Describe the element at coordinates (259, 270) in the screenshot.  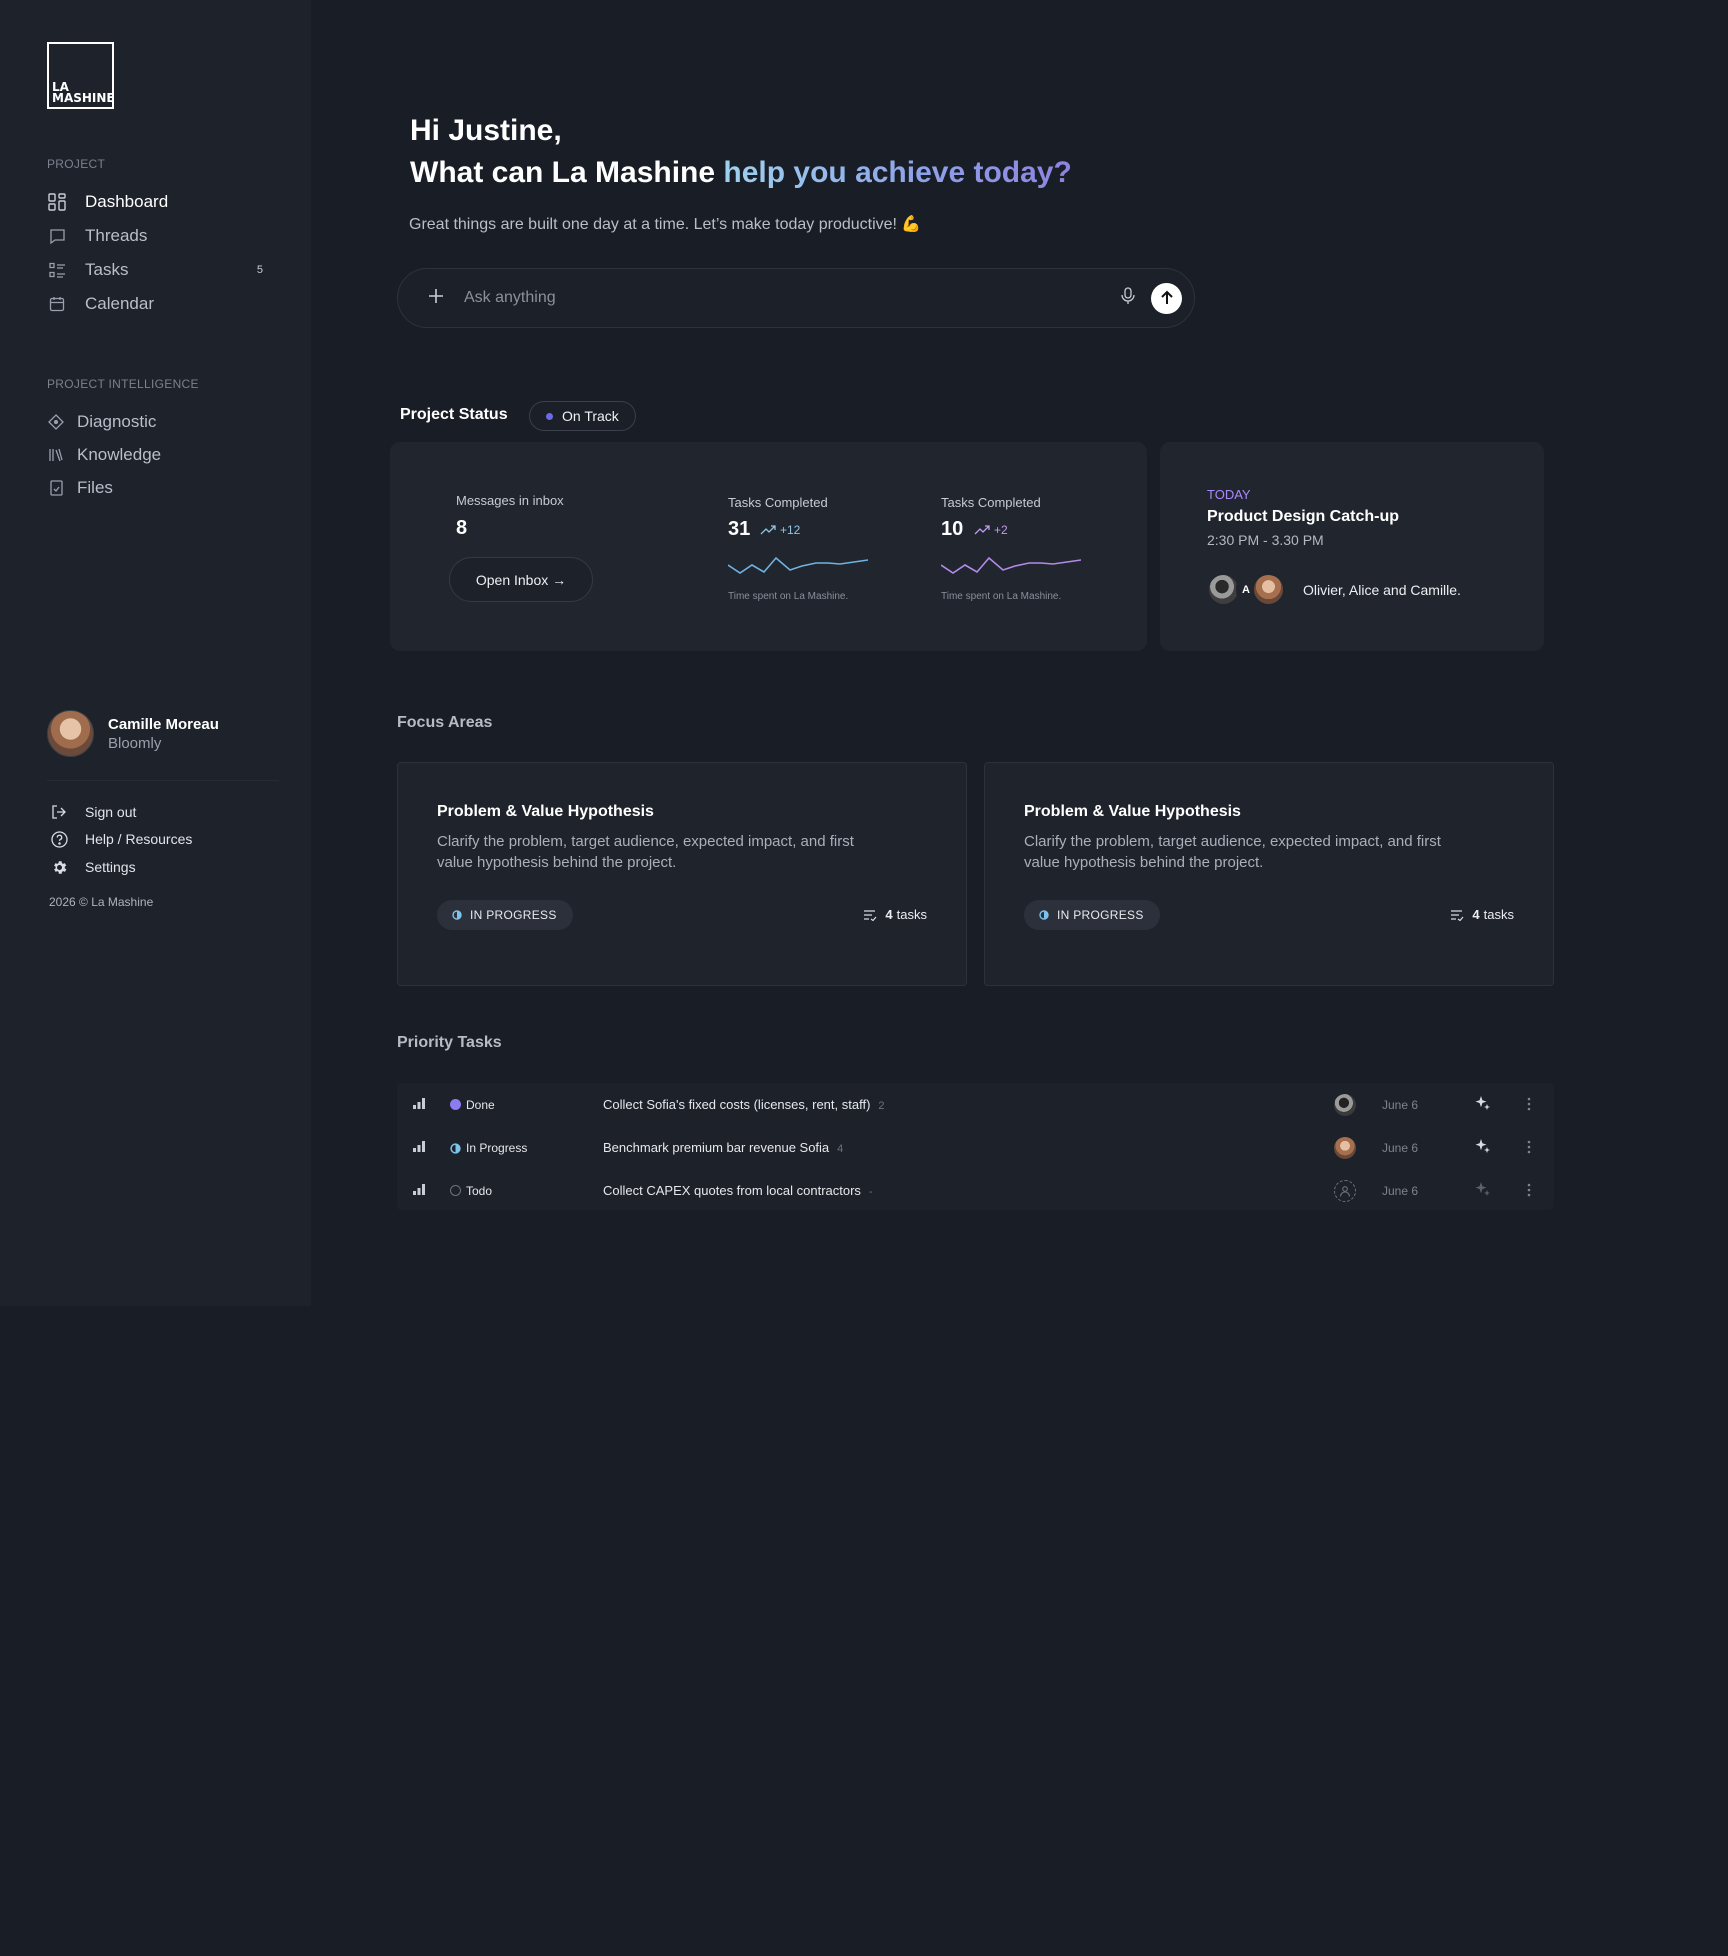
I see `tasks-count-badge: 5` at that location.